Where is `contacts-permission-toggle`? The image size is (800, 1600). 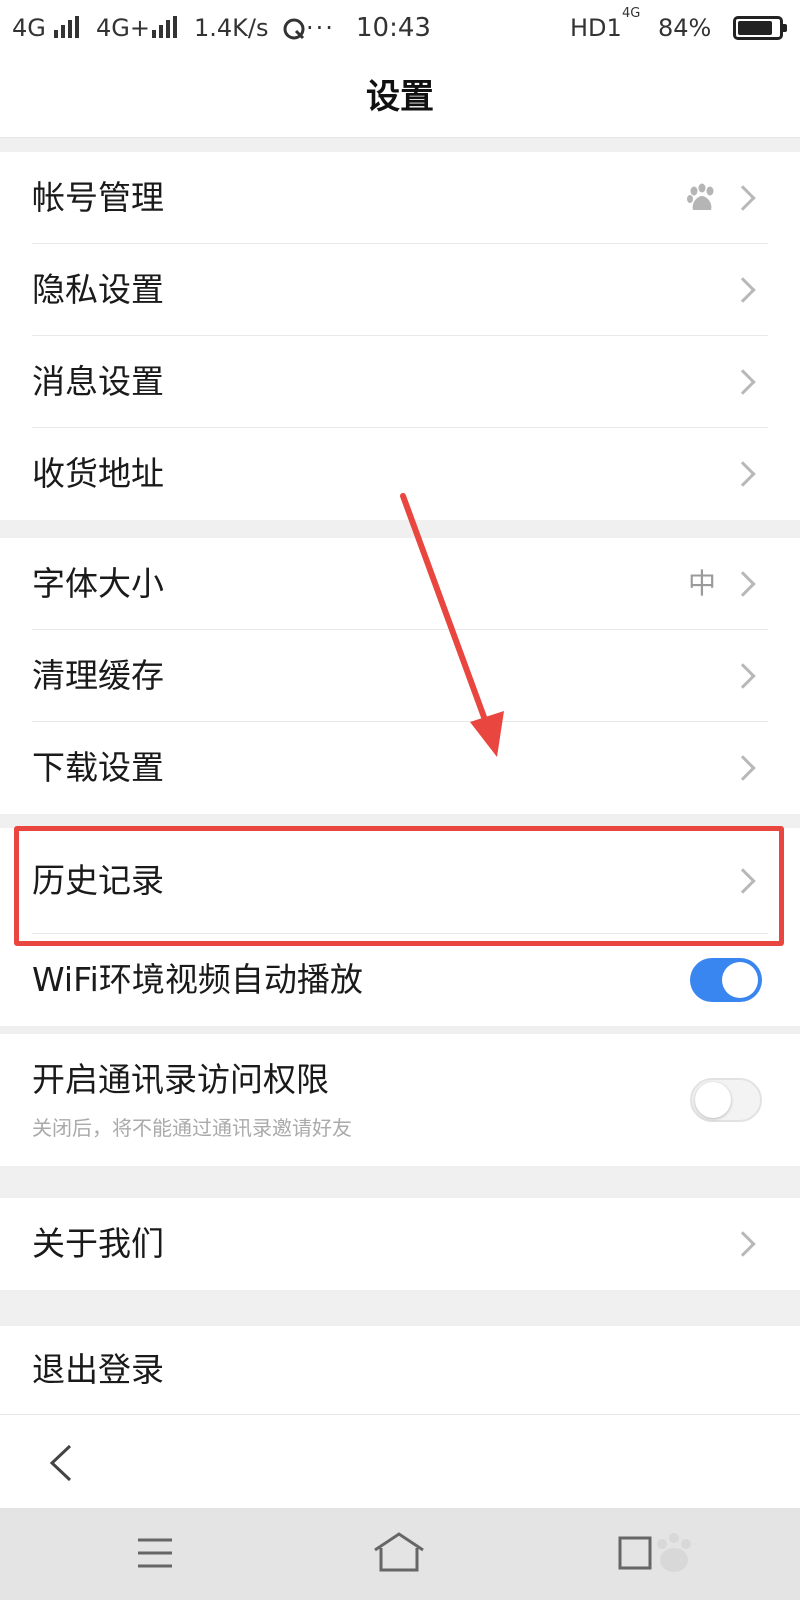 contacts-permission-toggle is located at coordinates (726, 1100).